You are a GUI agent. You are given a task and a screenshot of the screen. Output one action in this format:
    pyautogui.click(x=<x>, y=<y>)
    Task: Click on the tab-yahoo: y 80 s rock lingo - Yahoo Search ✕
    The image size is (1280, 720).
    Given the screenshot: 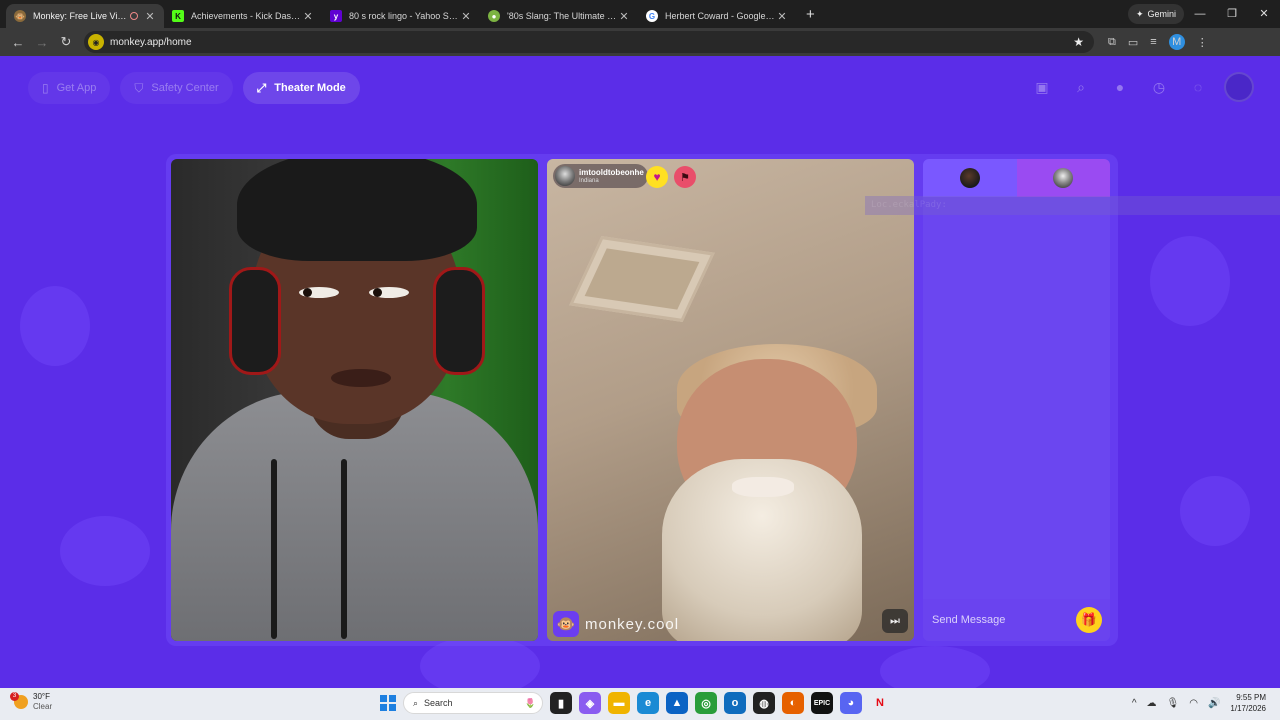 What is the action you would take?
    pyautogui.click(x=401, y=16)
    